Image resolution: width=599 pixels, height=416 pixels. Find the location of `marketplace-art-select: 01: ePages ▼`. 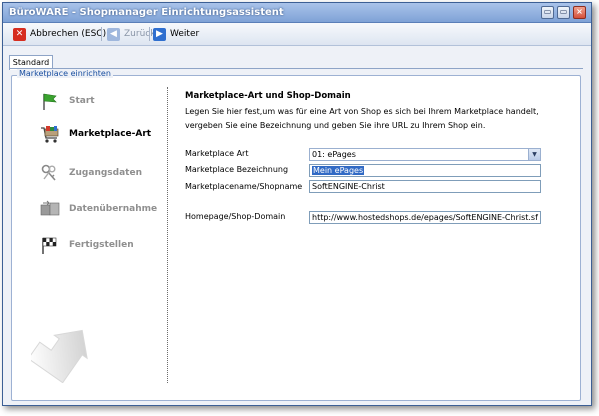

marketplace-art-select: 01: ePages ▼ is located at coordinates (425, 154).